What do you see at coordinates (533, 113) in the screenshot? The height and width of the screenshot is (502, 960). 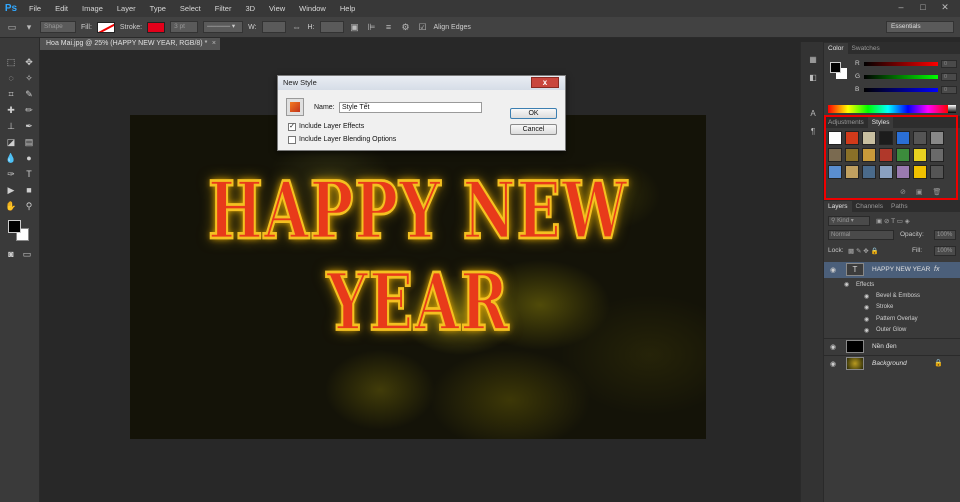 I see `ok-button: OK` at bounding box center [533, 113].